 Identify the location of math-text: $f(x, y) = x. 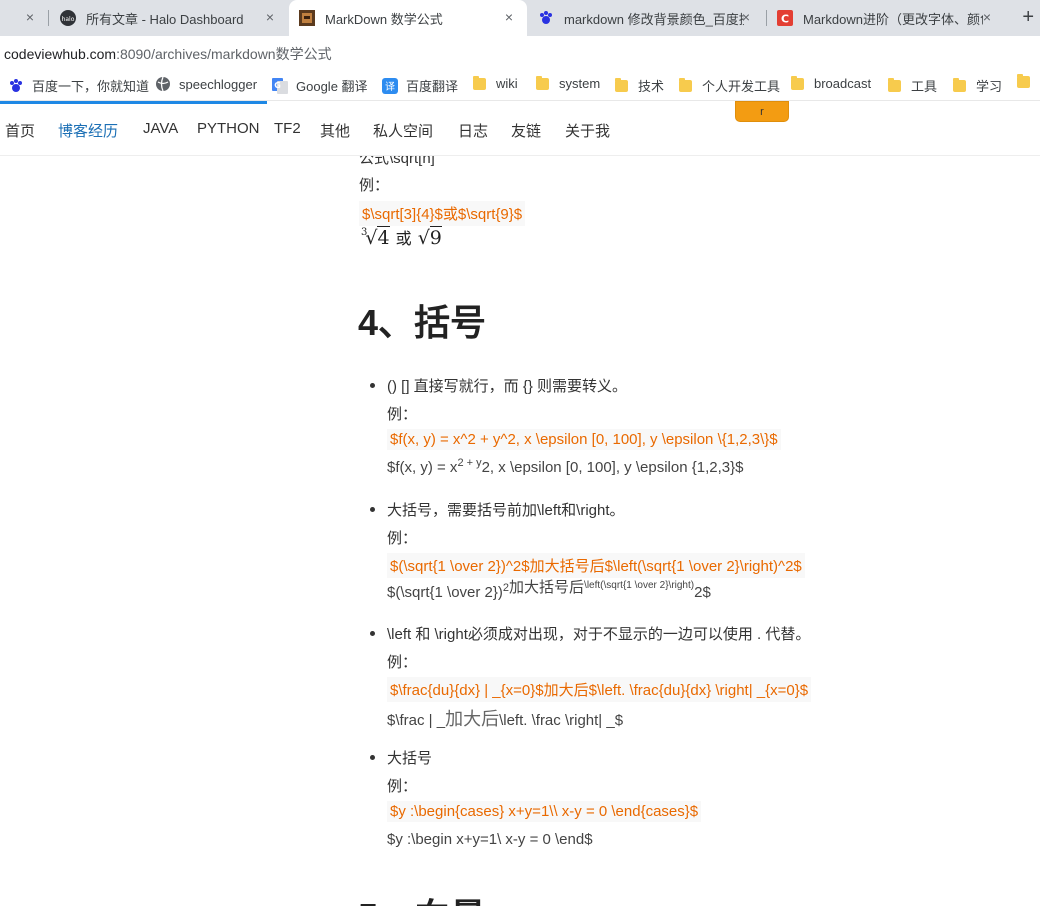
(422, 467).